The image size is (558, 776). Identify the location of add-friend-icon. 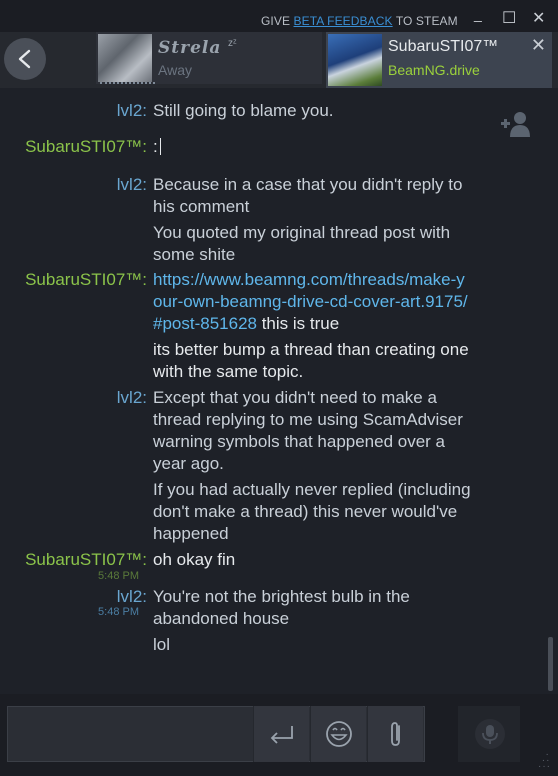
(515, 124).